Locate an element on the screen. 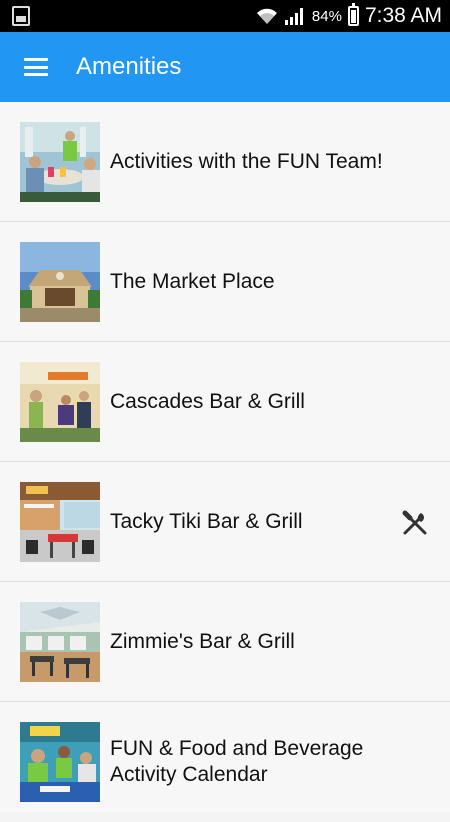 The height and width of the screenshot is (822, 450). list-item: Zimmie's Bar & Grill is located at coordinates (225, 642).